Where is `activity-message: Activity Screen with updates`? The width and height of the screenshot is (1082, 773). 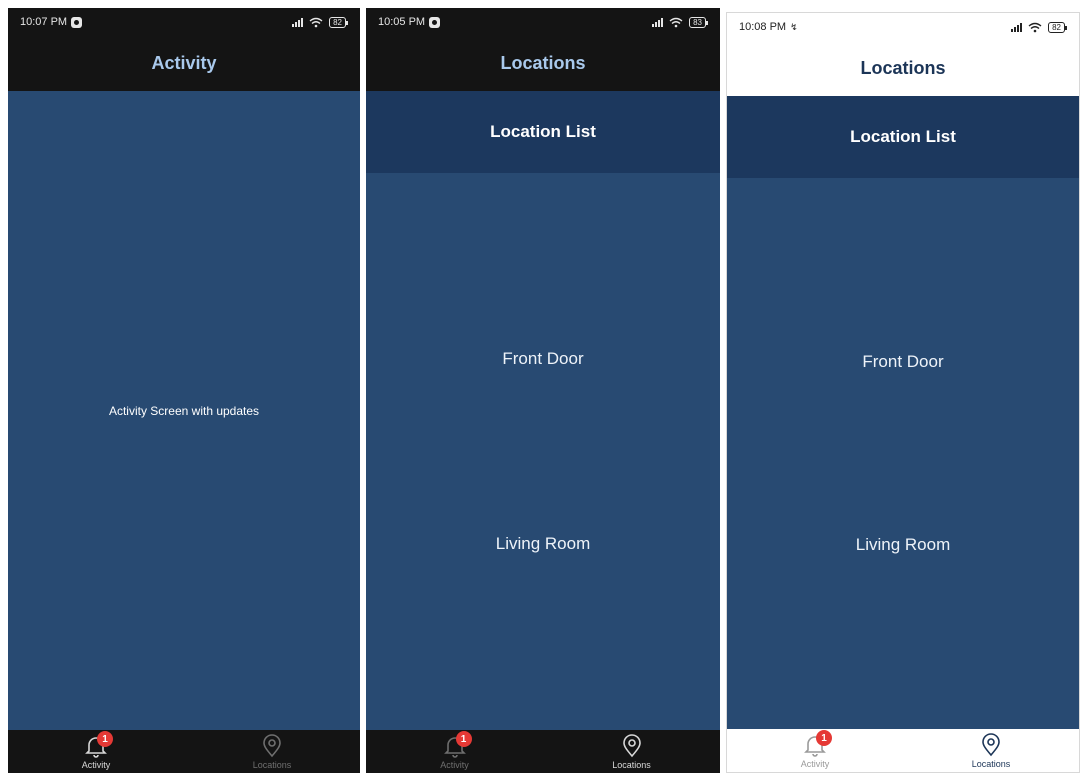 activity-message: Activity Screen with updates is located at coordinates (184, 410).